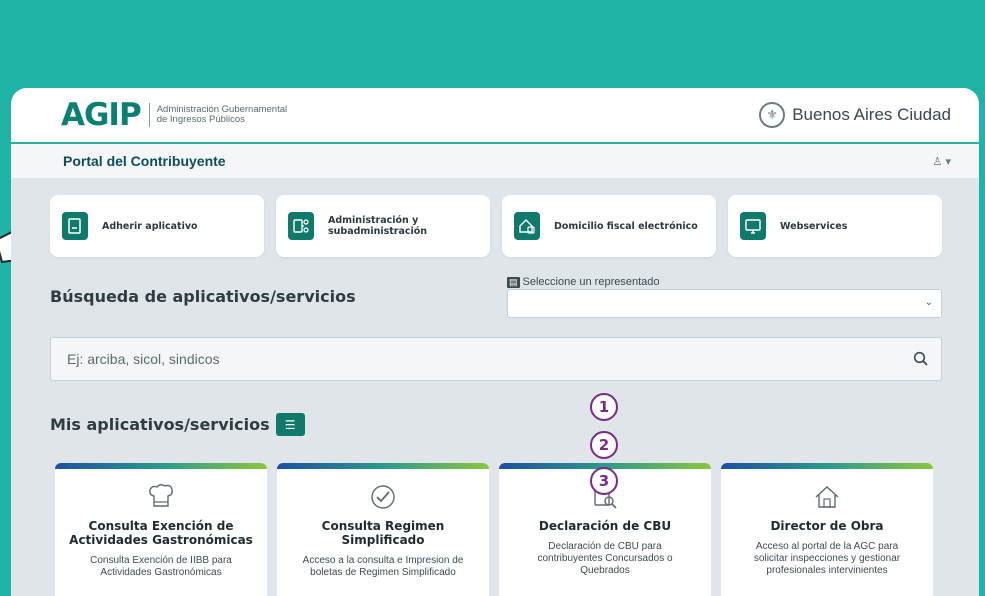 The image size is (985, 596). Describe the element at coordinates (921, 359) in the screenshot. I see `search-icon` at that location.